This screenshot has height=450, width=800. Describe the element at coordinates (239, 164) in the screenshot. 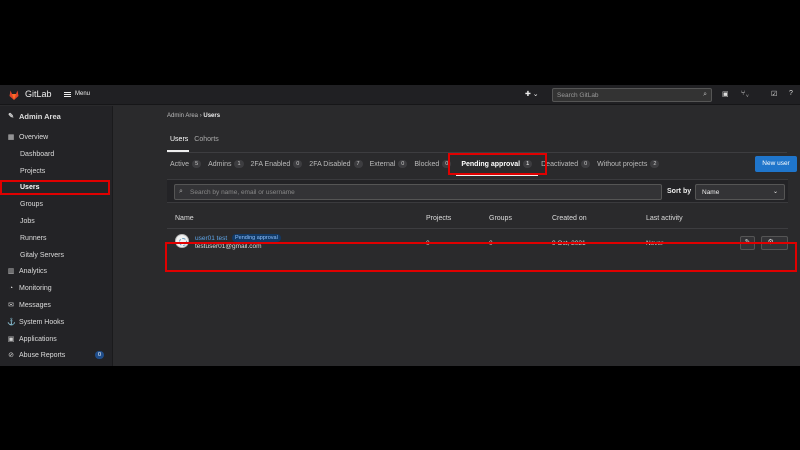

I see `filter-tab-count: 1` at that location.